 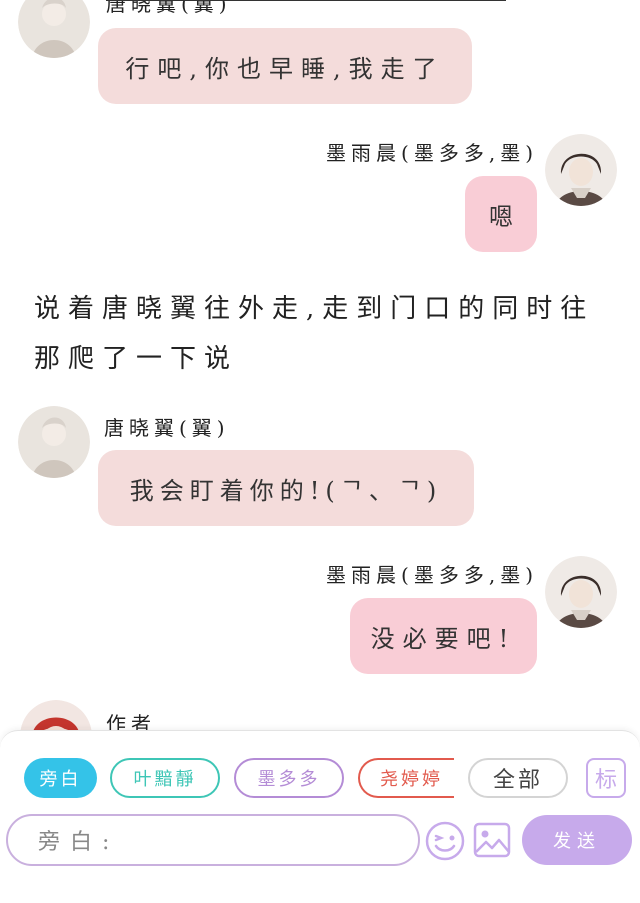 What do you see at coordinates (165, 778) in the screenshot?
I see `chip-character-ye: 叶黯靜` at bounding box center [165, 778].